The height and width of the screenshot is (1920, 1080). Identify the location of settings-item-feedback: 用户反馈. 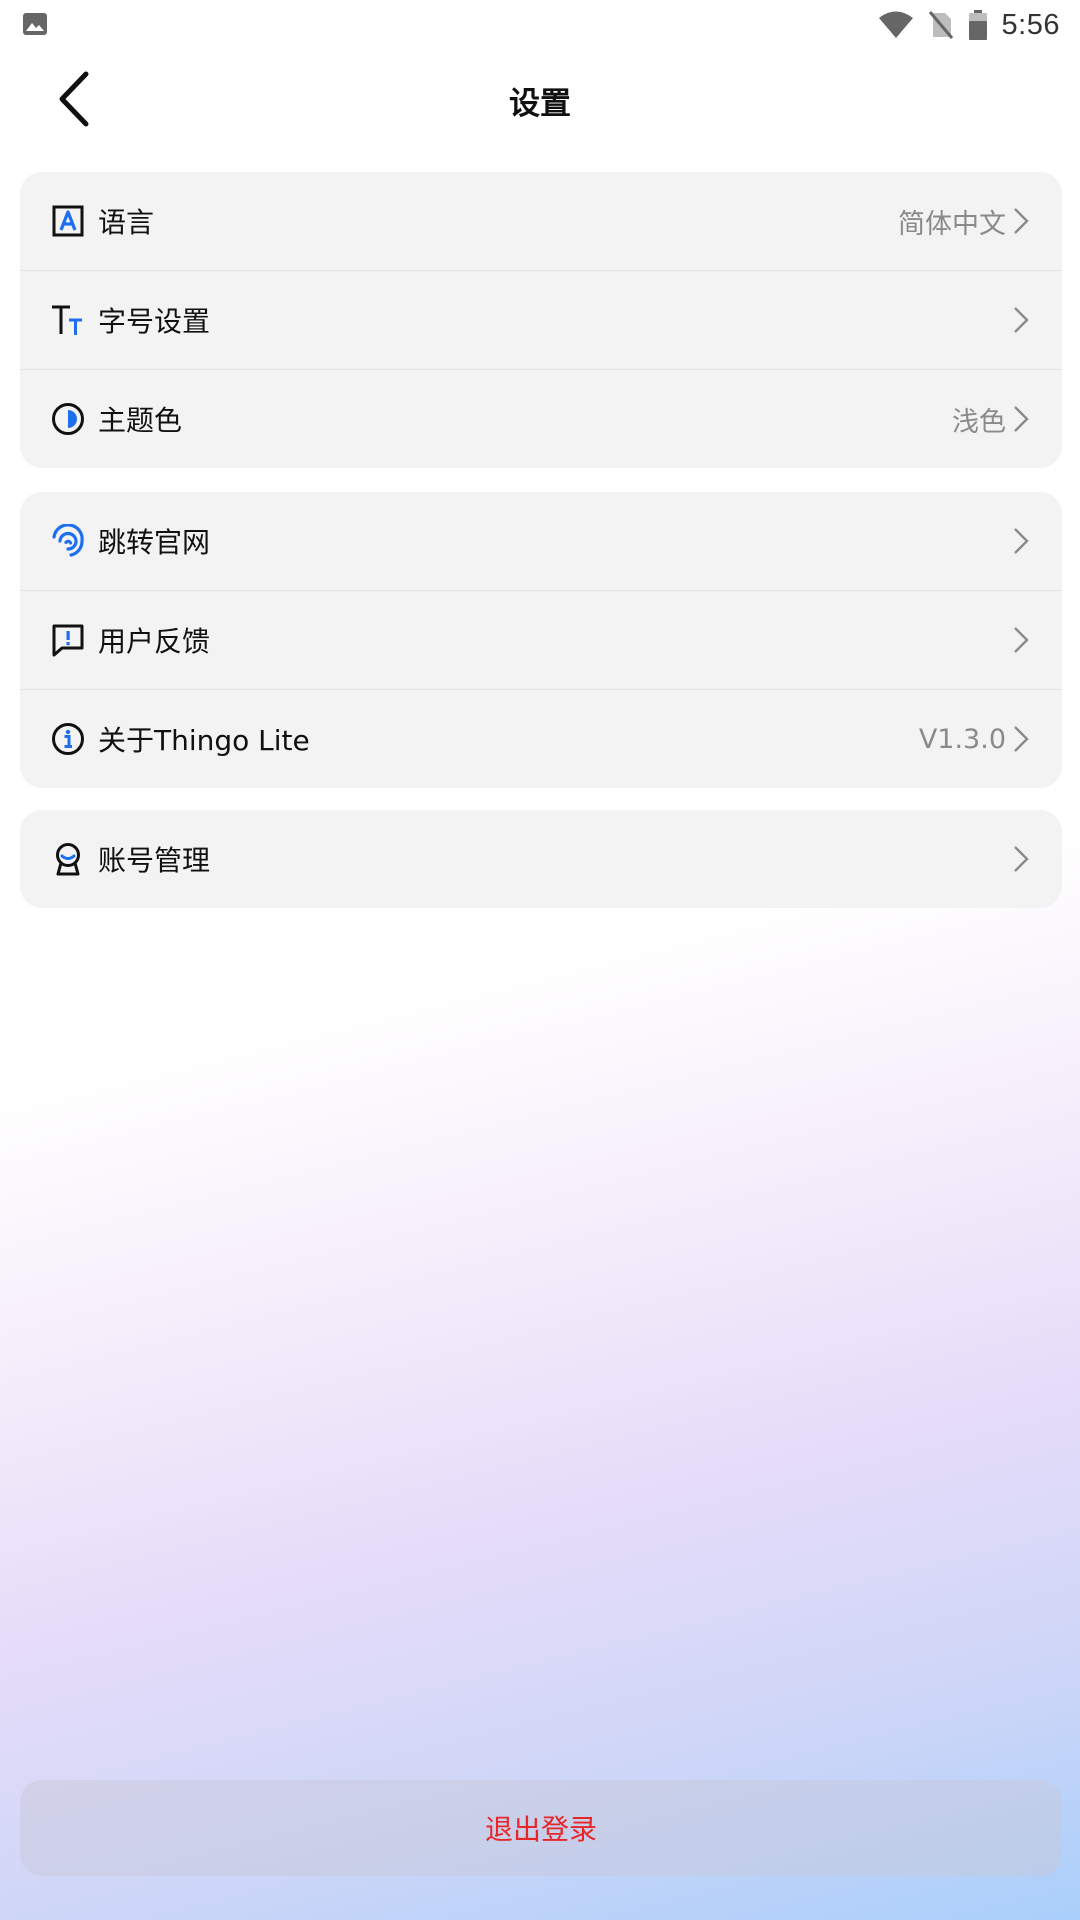
(541, 639).